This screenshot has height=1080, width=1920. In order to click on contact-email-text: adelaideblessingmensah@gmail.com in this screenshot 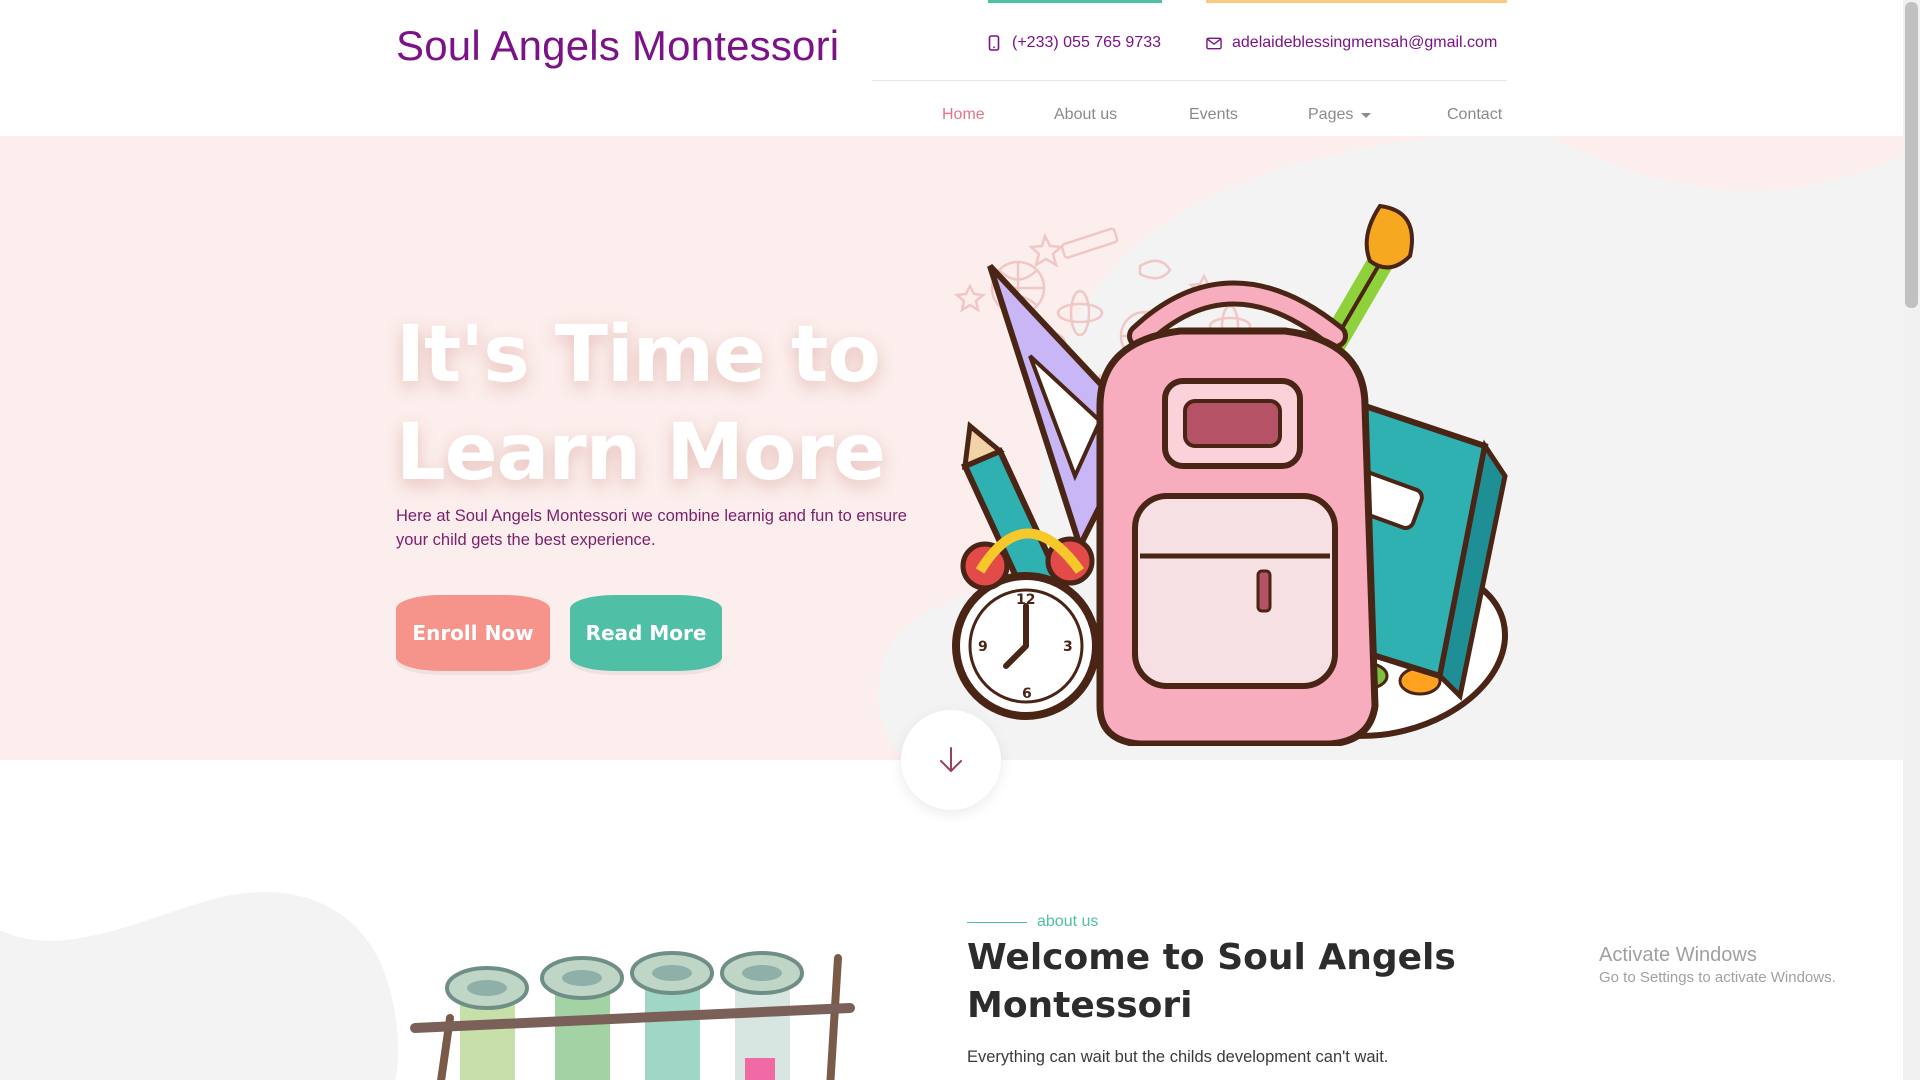, I will do `click(1365, 42)`.